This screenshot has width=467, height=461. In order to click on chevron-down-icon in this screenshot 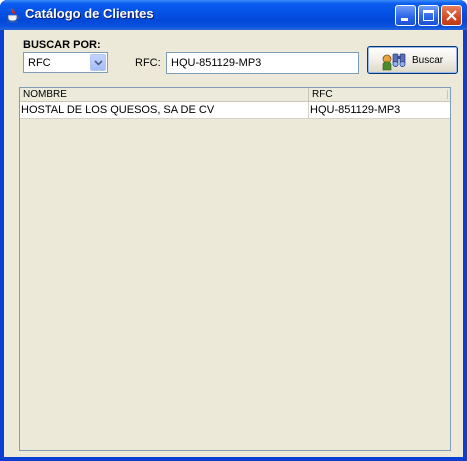, I will do `click(98, 63)`.